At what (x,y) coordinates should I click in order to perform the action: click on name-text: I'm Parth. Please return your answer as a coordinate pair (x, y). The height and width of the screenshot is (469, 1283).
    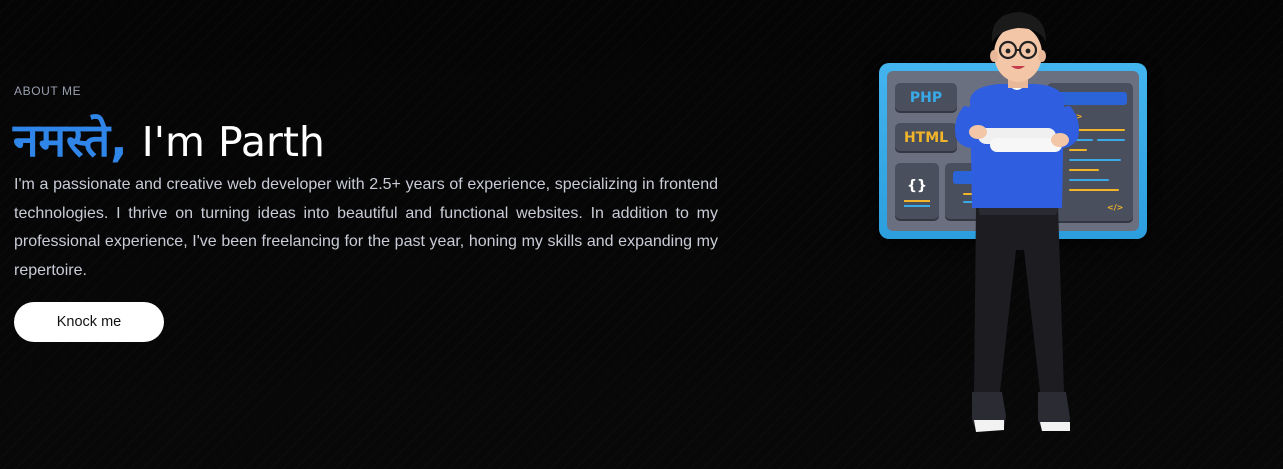
    Looking at the image, I should click on (233, 142).